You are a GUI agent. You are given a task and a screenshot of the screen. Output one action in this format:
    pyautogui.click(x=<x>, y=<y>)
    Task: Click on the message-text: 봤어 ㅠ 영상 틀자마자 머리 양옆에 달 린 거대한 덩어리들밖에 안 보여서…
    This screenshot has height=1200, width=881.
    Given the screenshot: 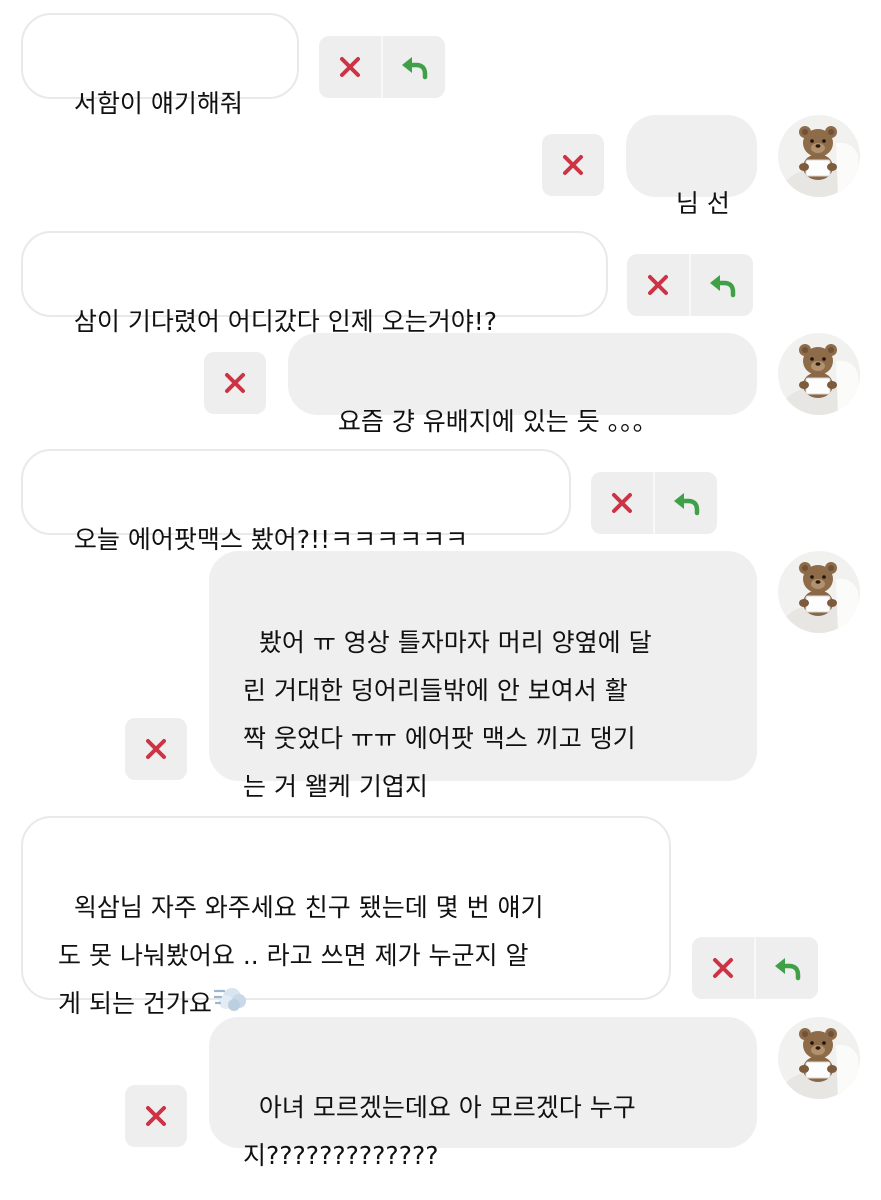 What is the action you would take?
    pyautogui.click(x=447, y=714)
    